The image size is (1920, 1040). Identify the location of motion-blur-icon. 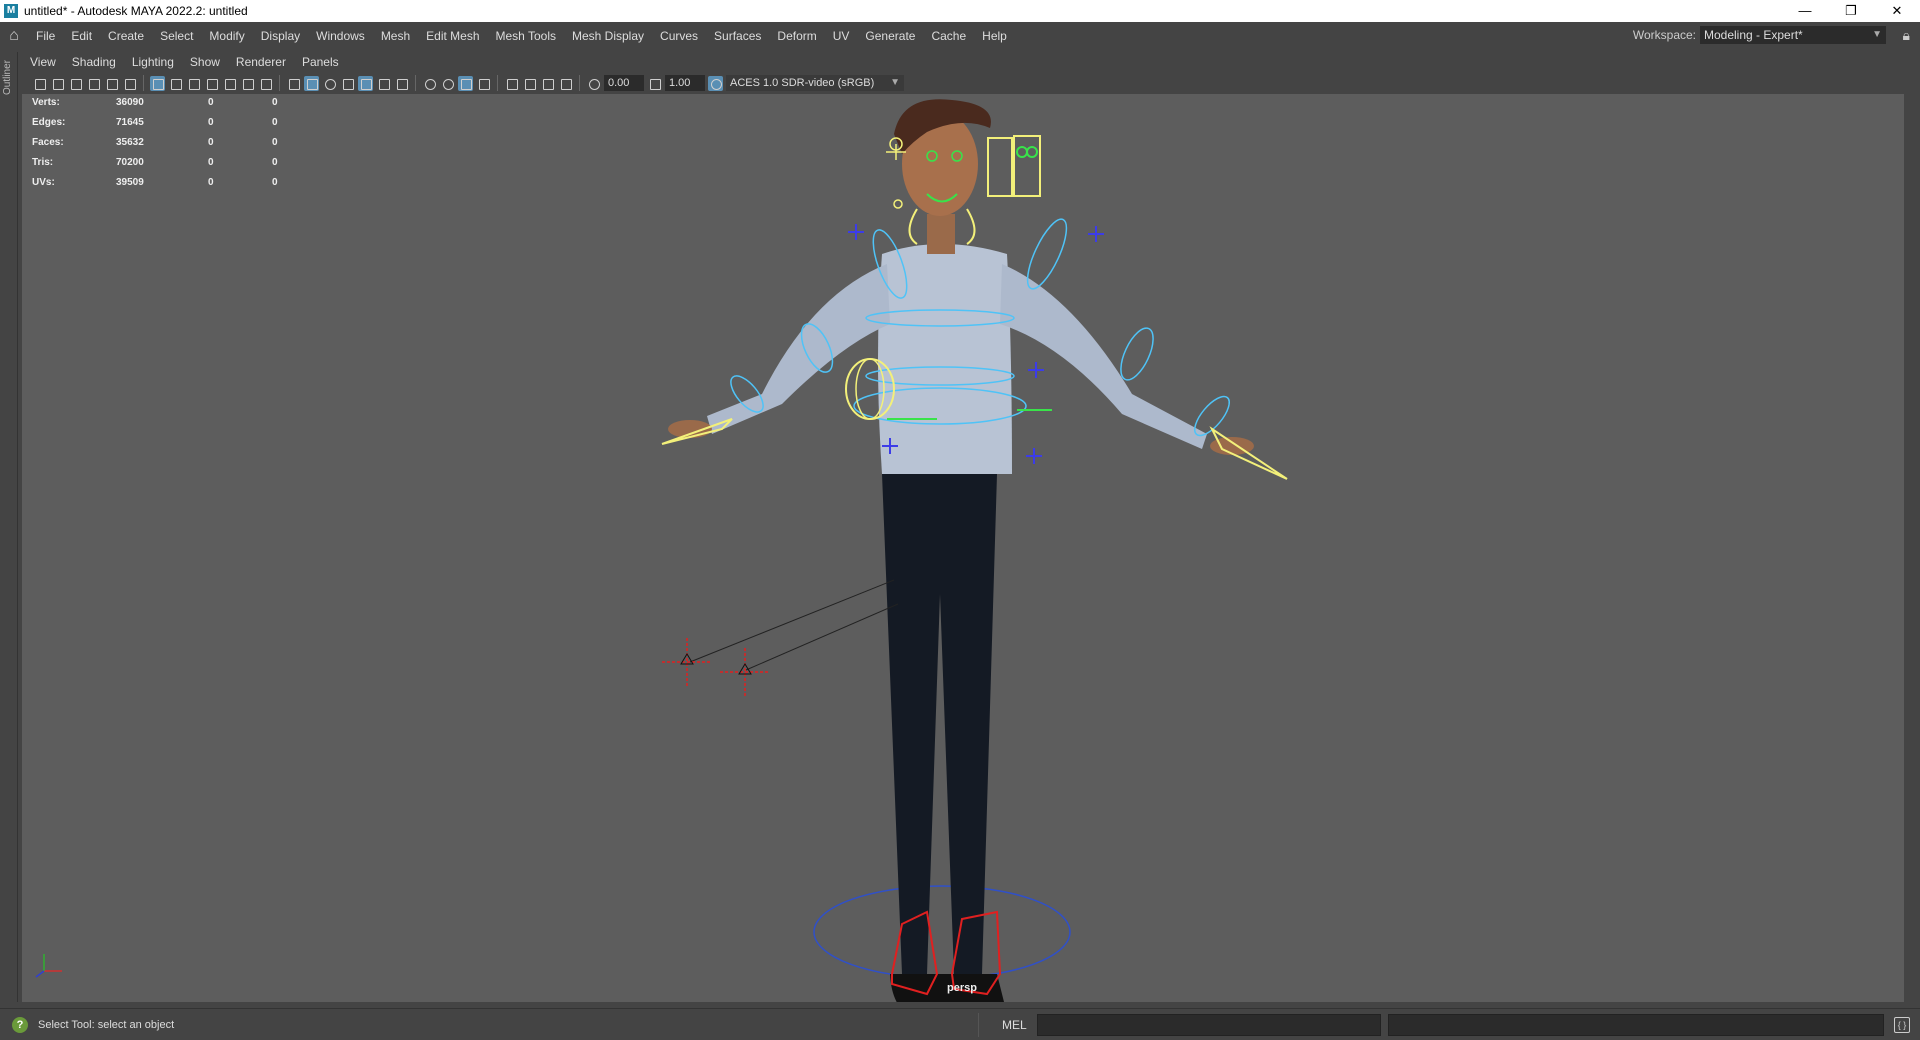
(447, 83).